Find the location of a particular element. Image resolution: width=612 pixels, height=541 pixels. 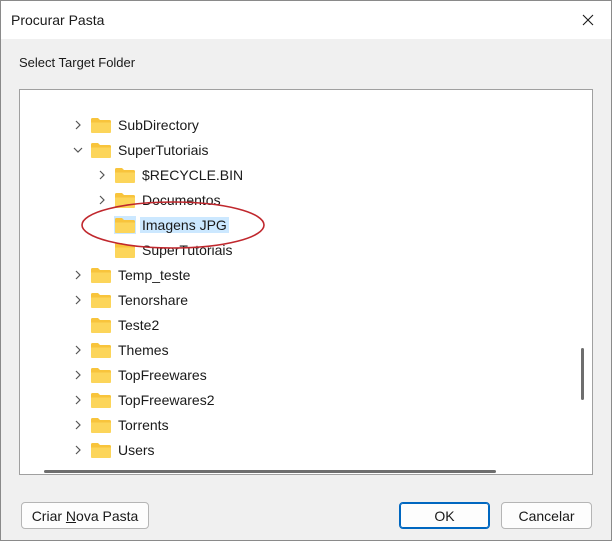

tree-item-label: TopFreewares is located at coordinates (162, 375).